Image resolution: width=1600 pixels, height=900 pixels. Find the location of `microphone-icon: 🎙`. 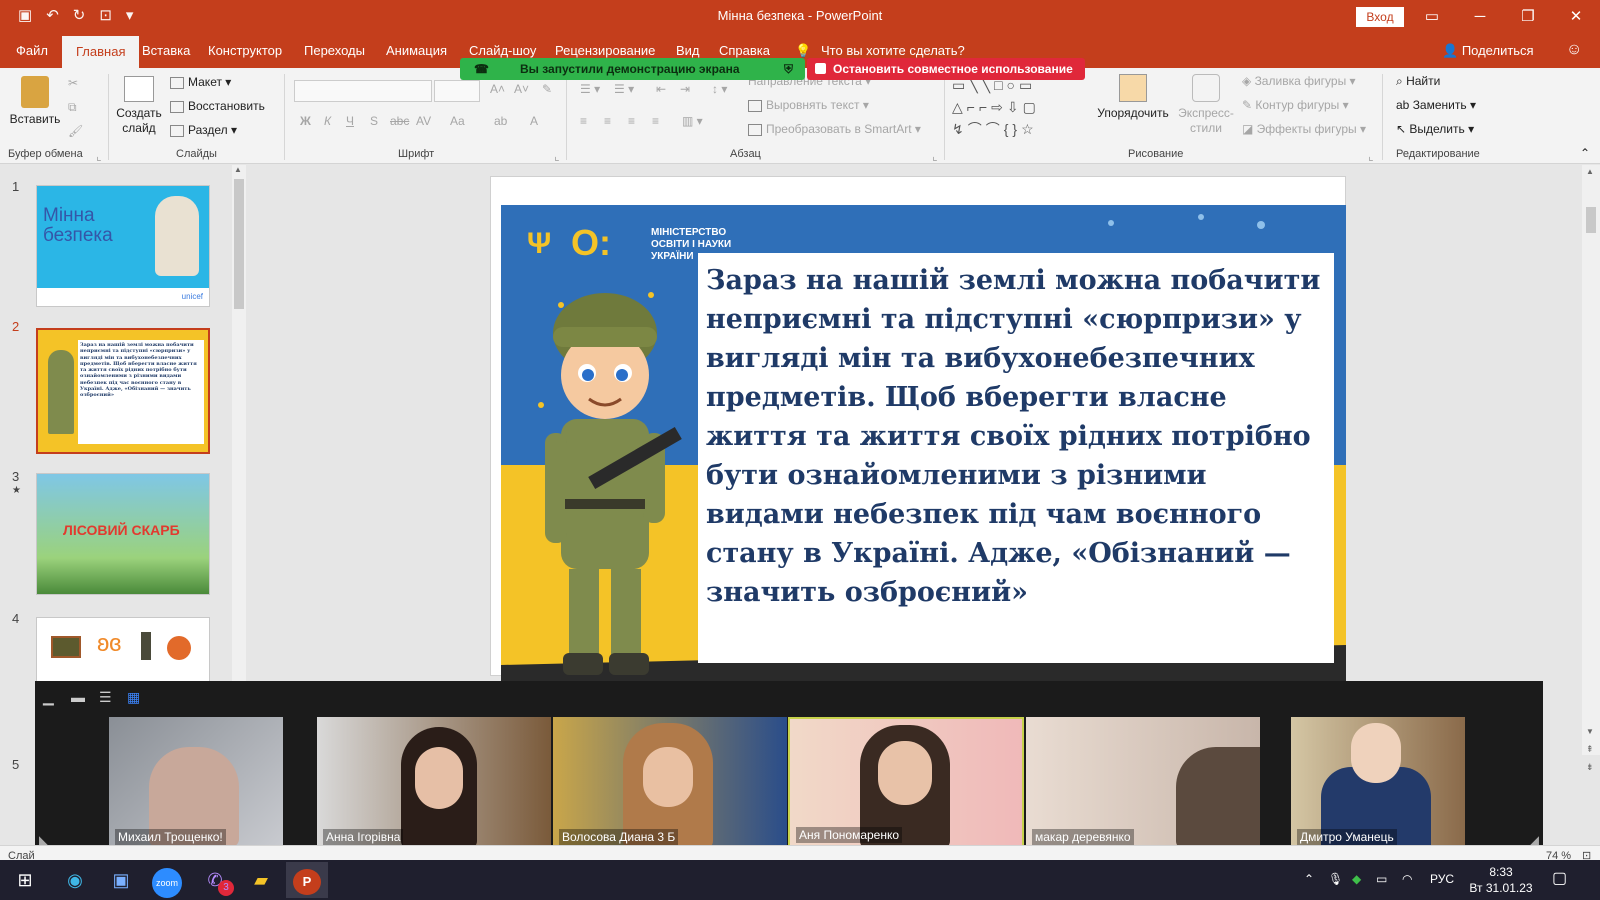

microphone-icon: 🎙 is located at coordinates (1335, 879).